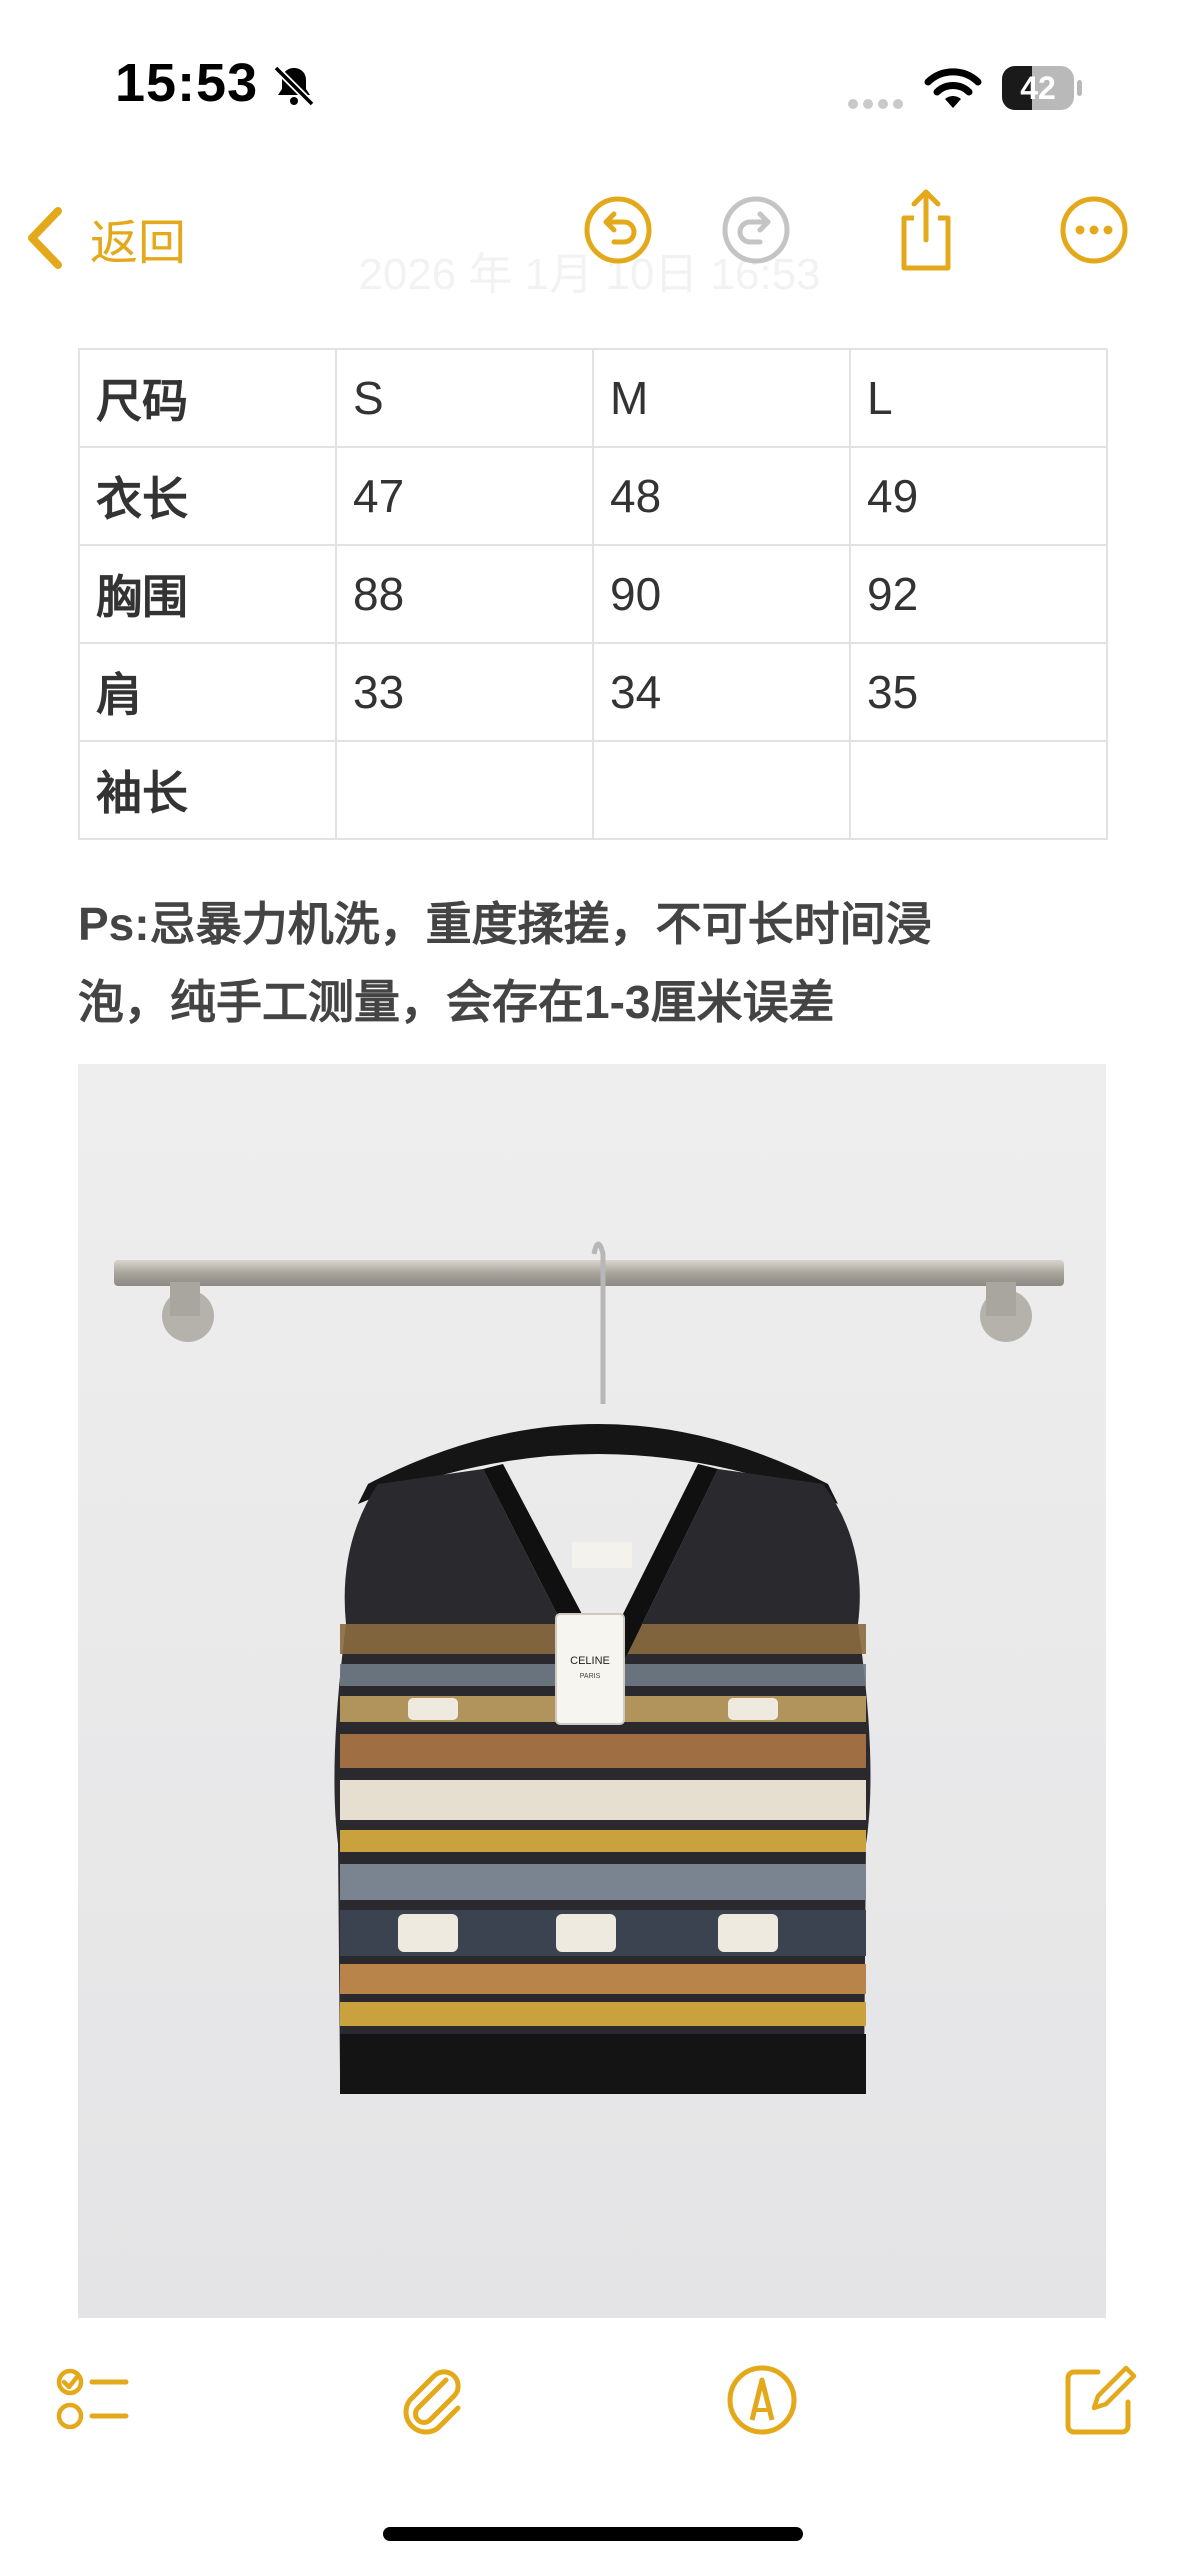  Describe the element at coordinates (94, 2400) in the screenshot. I see `checklist-icon` at that location.